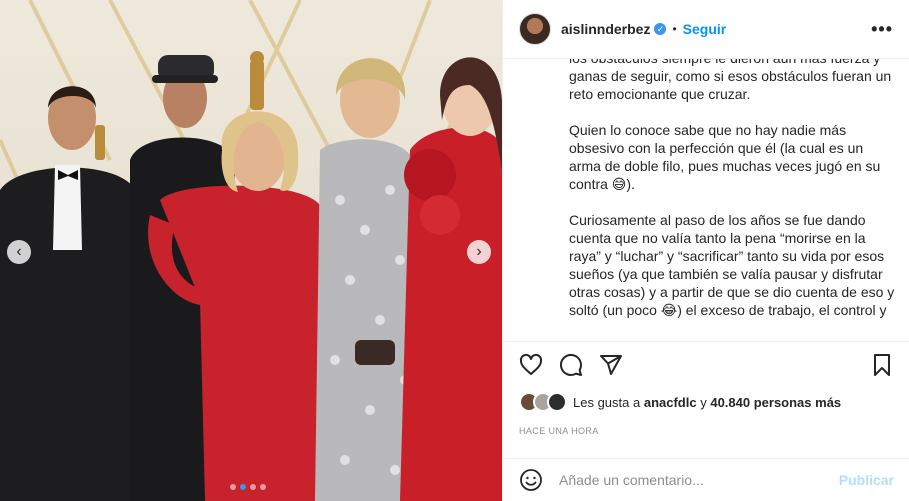 Image resolution: width=909 pixels, height=501 pixels. I want to click on follow-button: Seguir, so click(705, 29).